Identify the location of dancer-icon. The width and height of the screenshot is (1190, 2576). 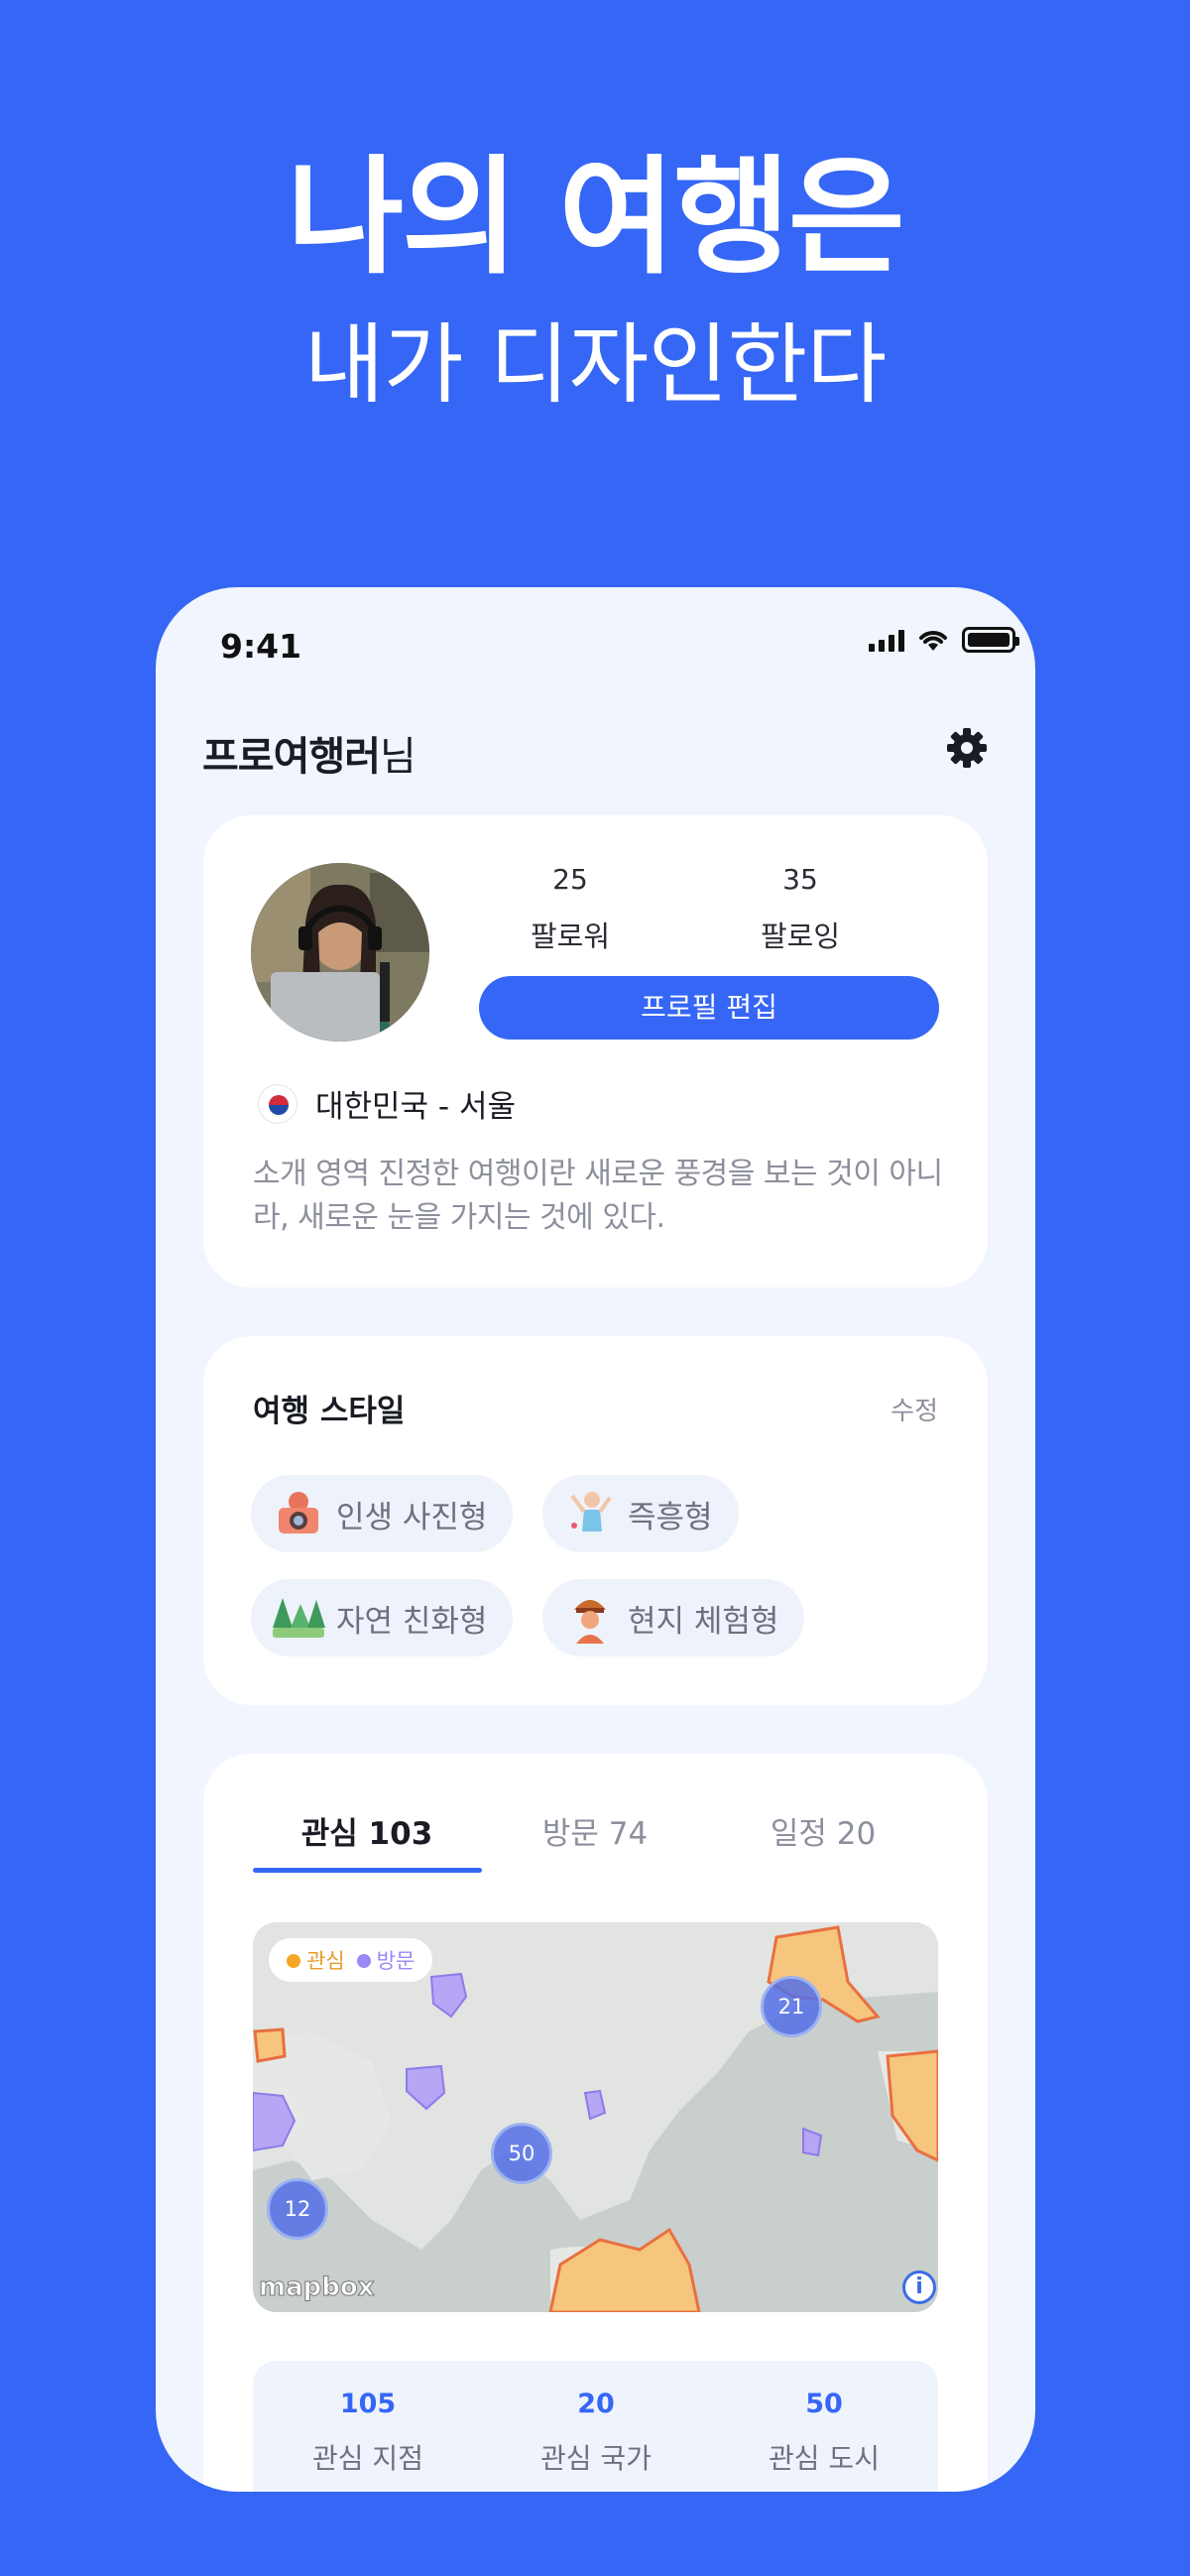
(590, 1513).